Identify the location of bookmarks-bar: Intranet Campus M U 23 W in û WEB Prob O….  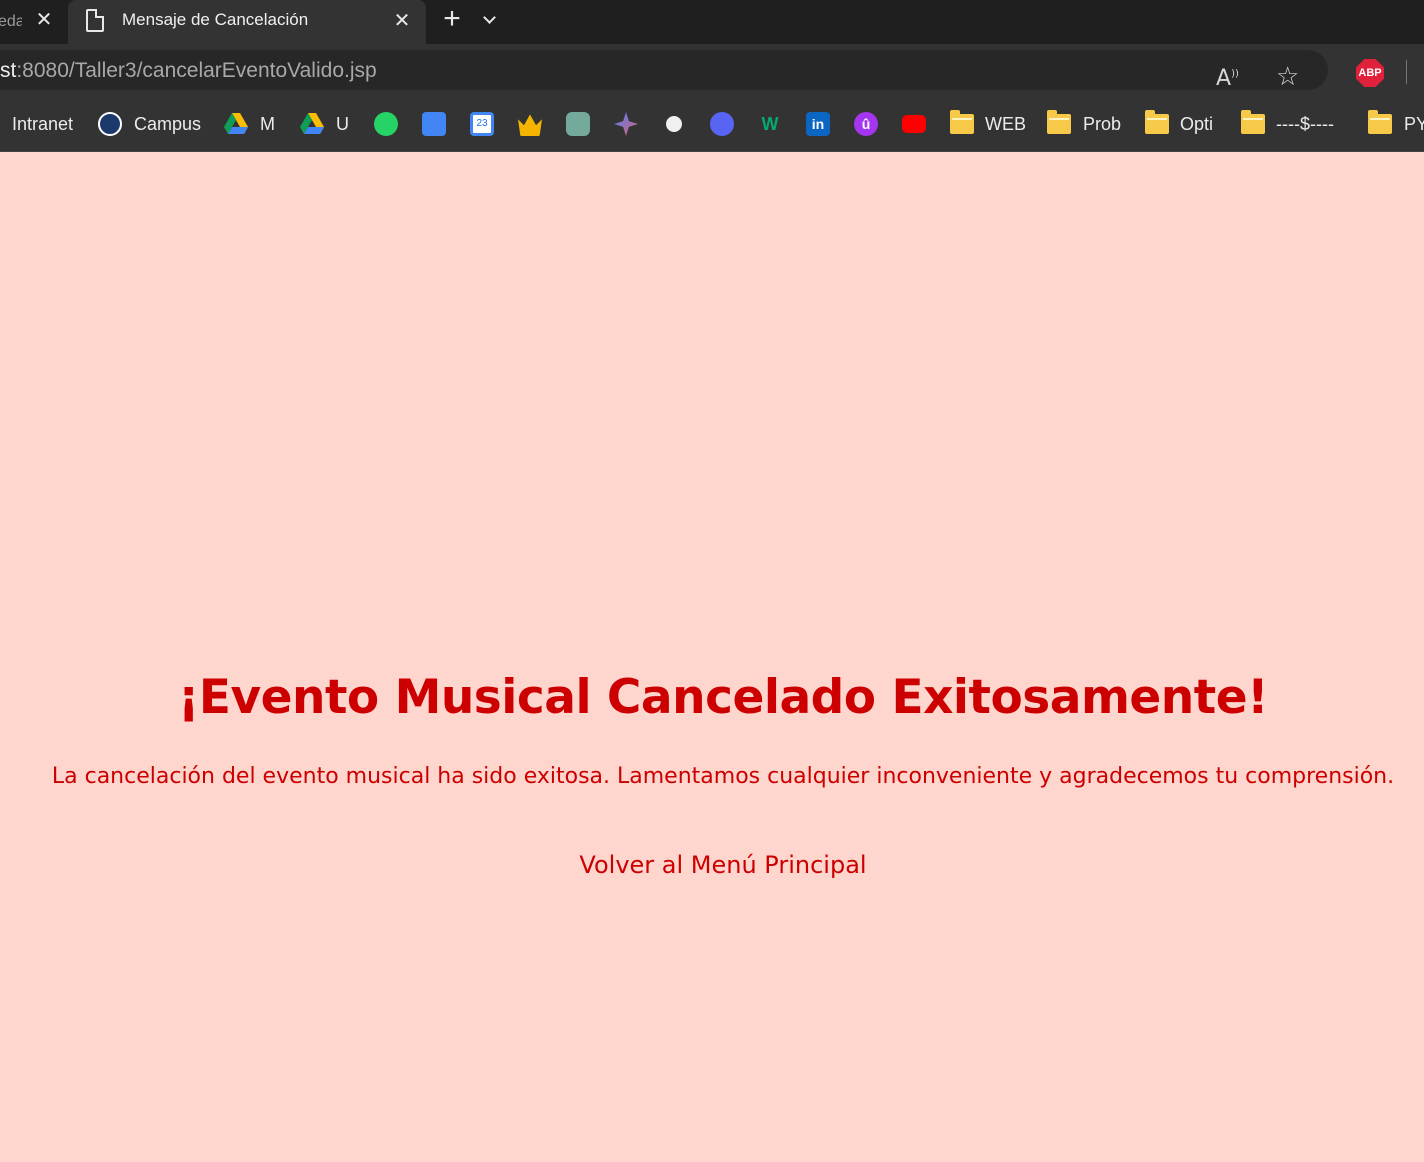
(712, 124).